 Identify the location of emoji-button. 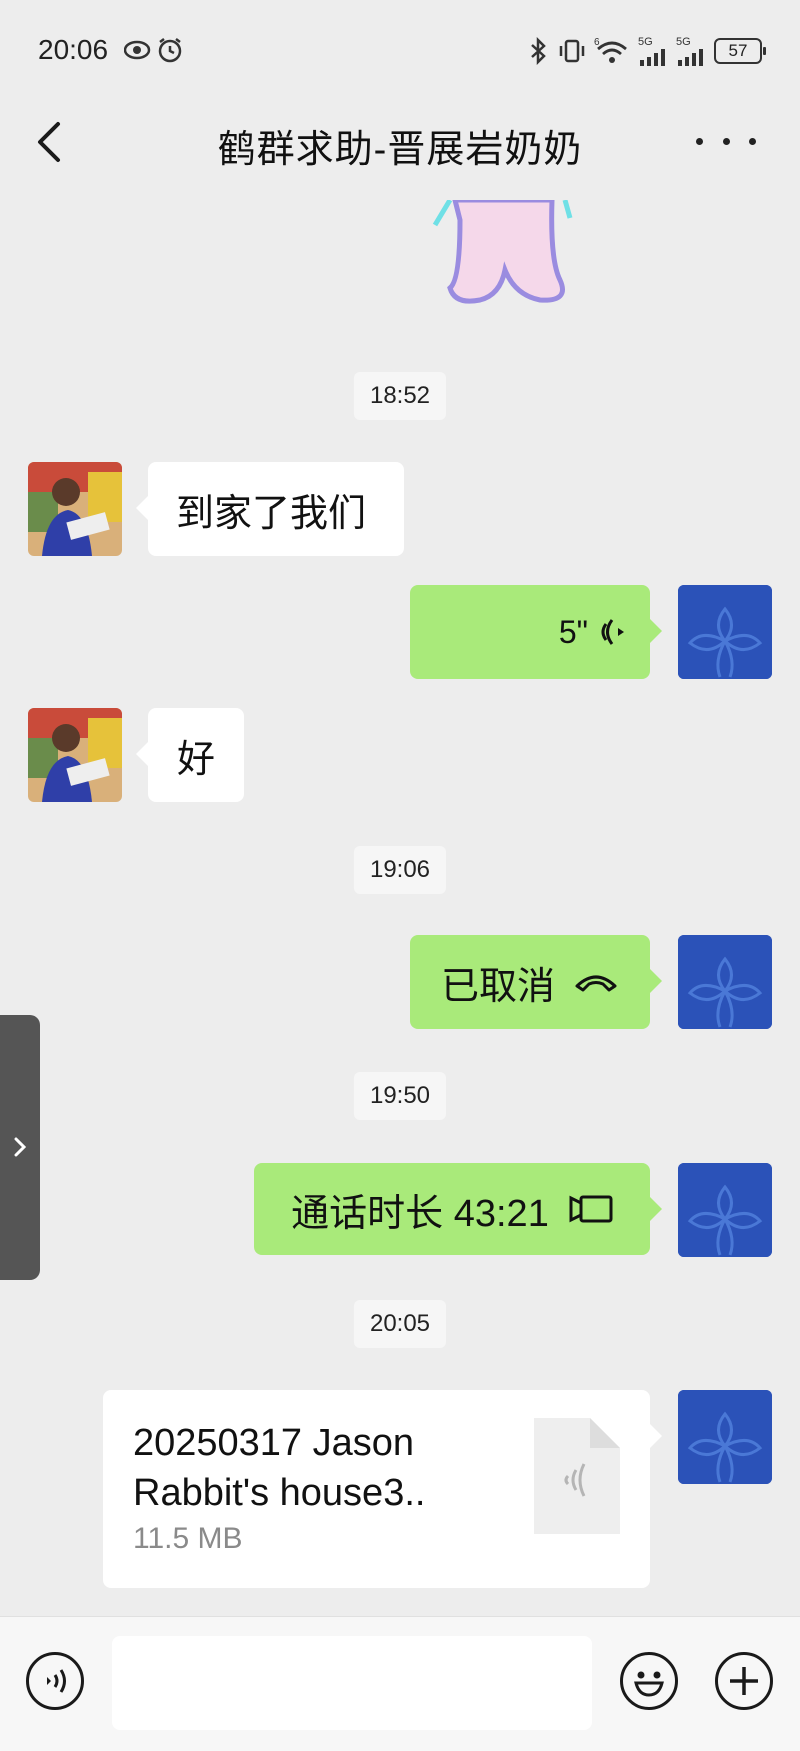
(649, 1681).